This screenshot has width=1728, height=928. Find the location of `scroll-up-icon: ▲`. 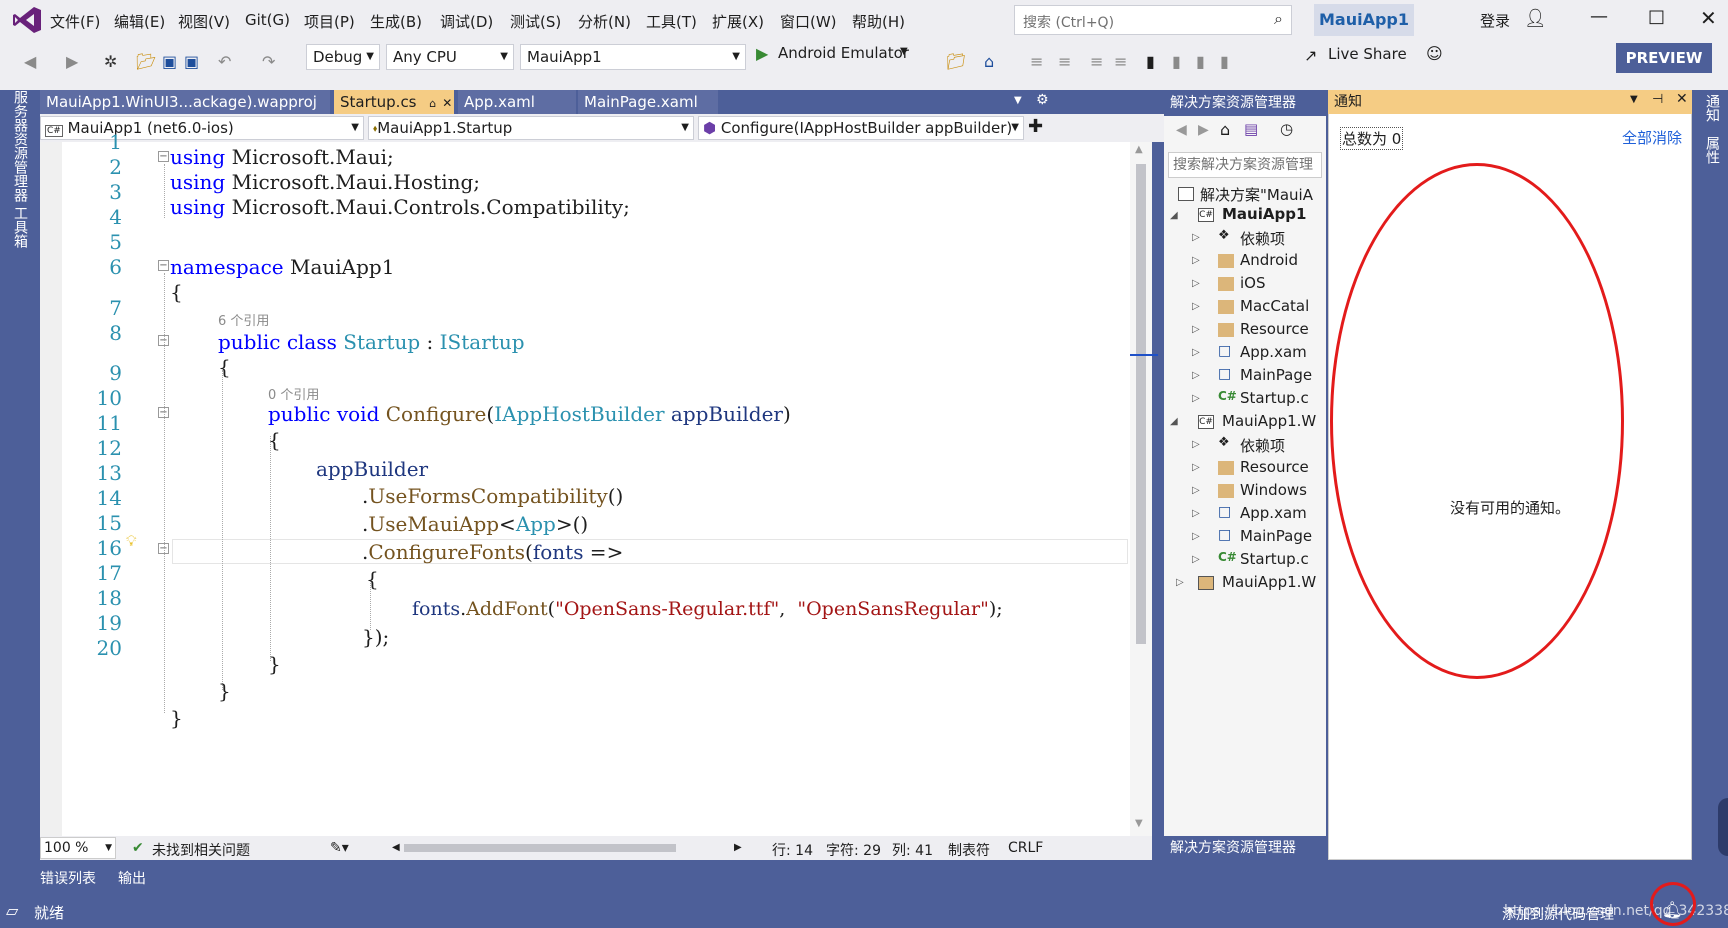

scroll-up-icon: ▲ is located at coordinates (1139, 149).